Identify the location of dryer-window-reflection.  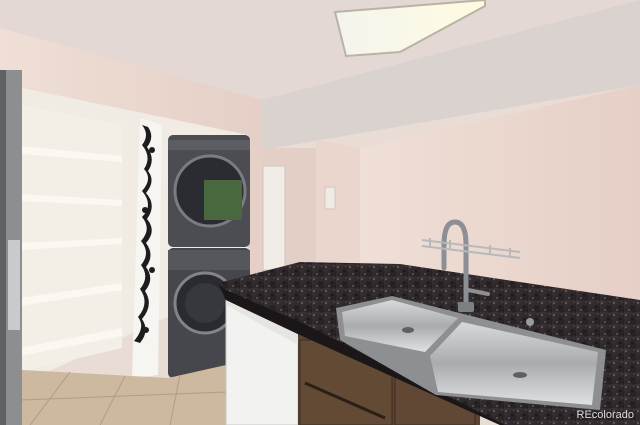
(223, 200).